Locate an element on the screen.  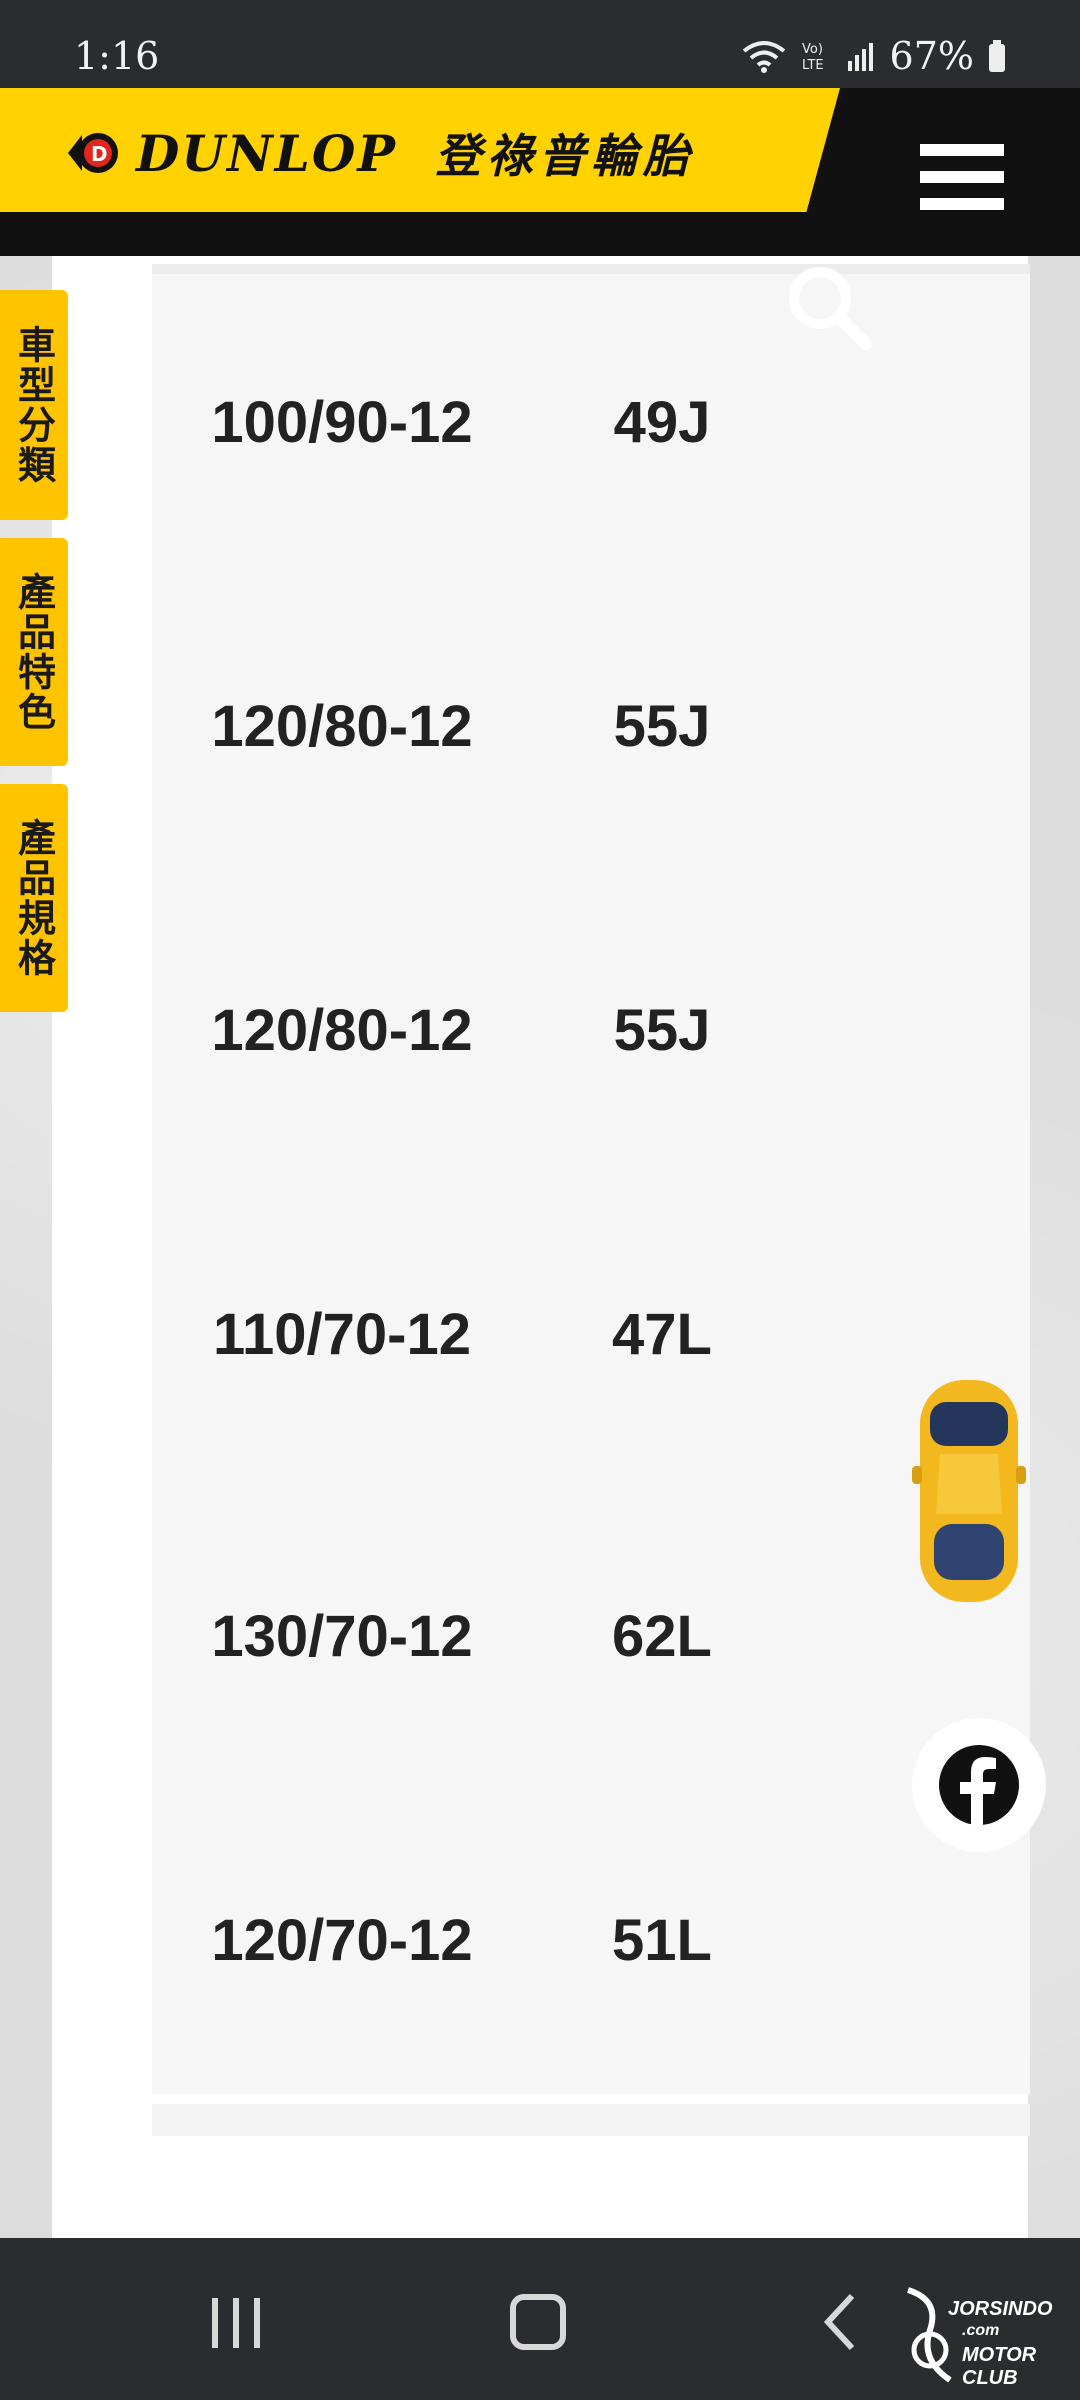
status-icons: Vo) LTE 67% is located at coordinates (874, 56).